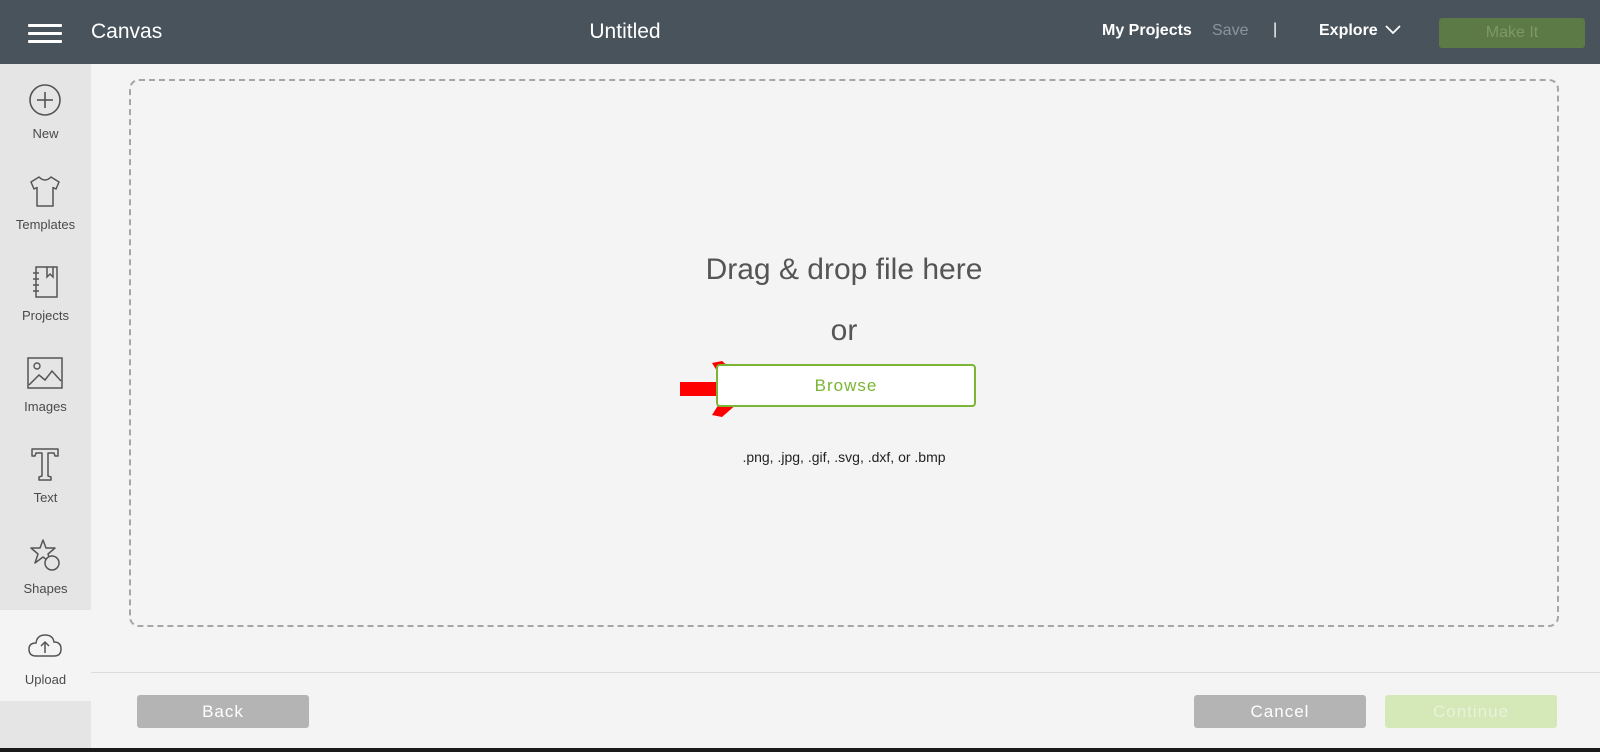  I want to click on sidebar-item-label: Upload, so click(45, 679).